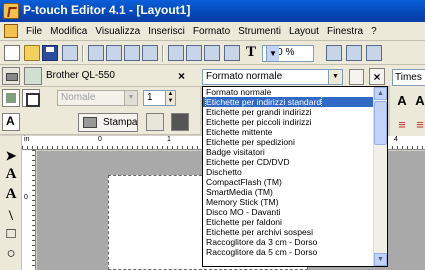  What do you see at coordinates (211, 31) in the screenshot?
I see `menu-formato: Formato` at bounding box center [211, 31].